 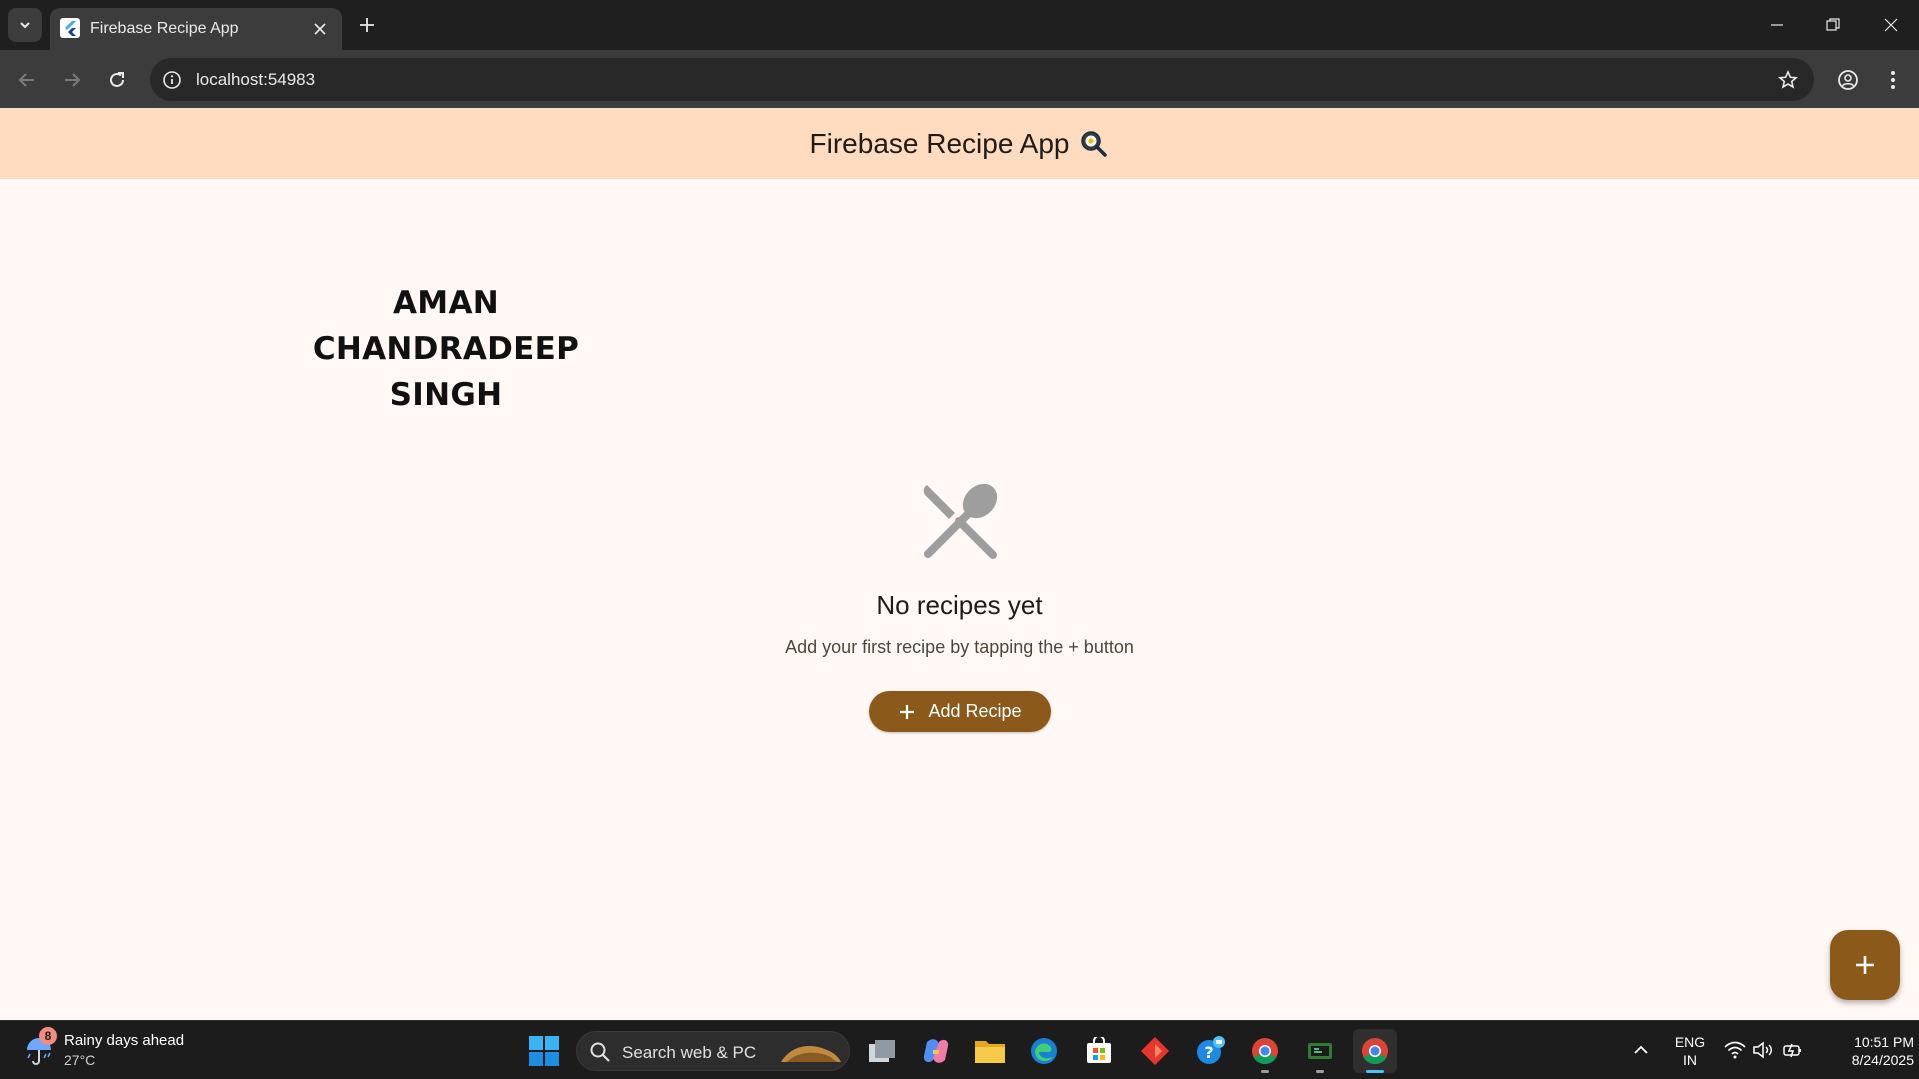 What do you see at coordinates (446, 303) in the screenshot?
I see `author-name-line: AMAN` at bounding box center [446, 303].